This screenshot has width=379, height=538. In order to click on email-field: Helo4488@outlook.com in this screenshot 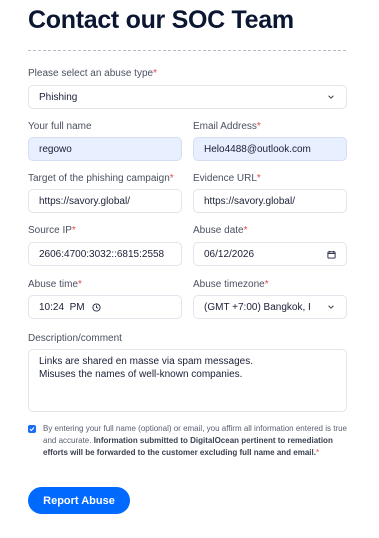, I will do `click(270, 149)`.